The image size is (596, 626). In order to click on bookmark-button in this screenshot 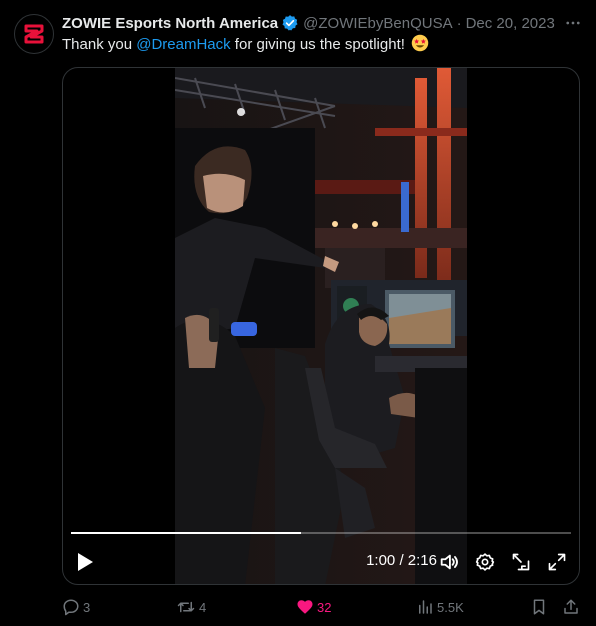, I will do `click(539, 607)`.